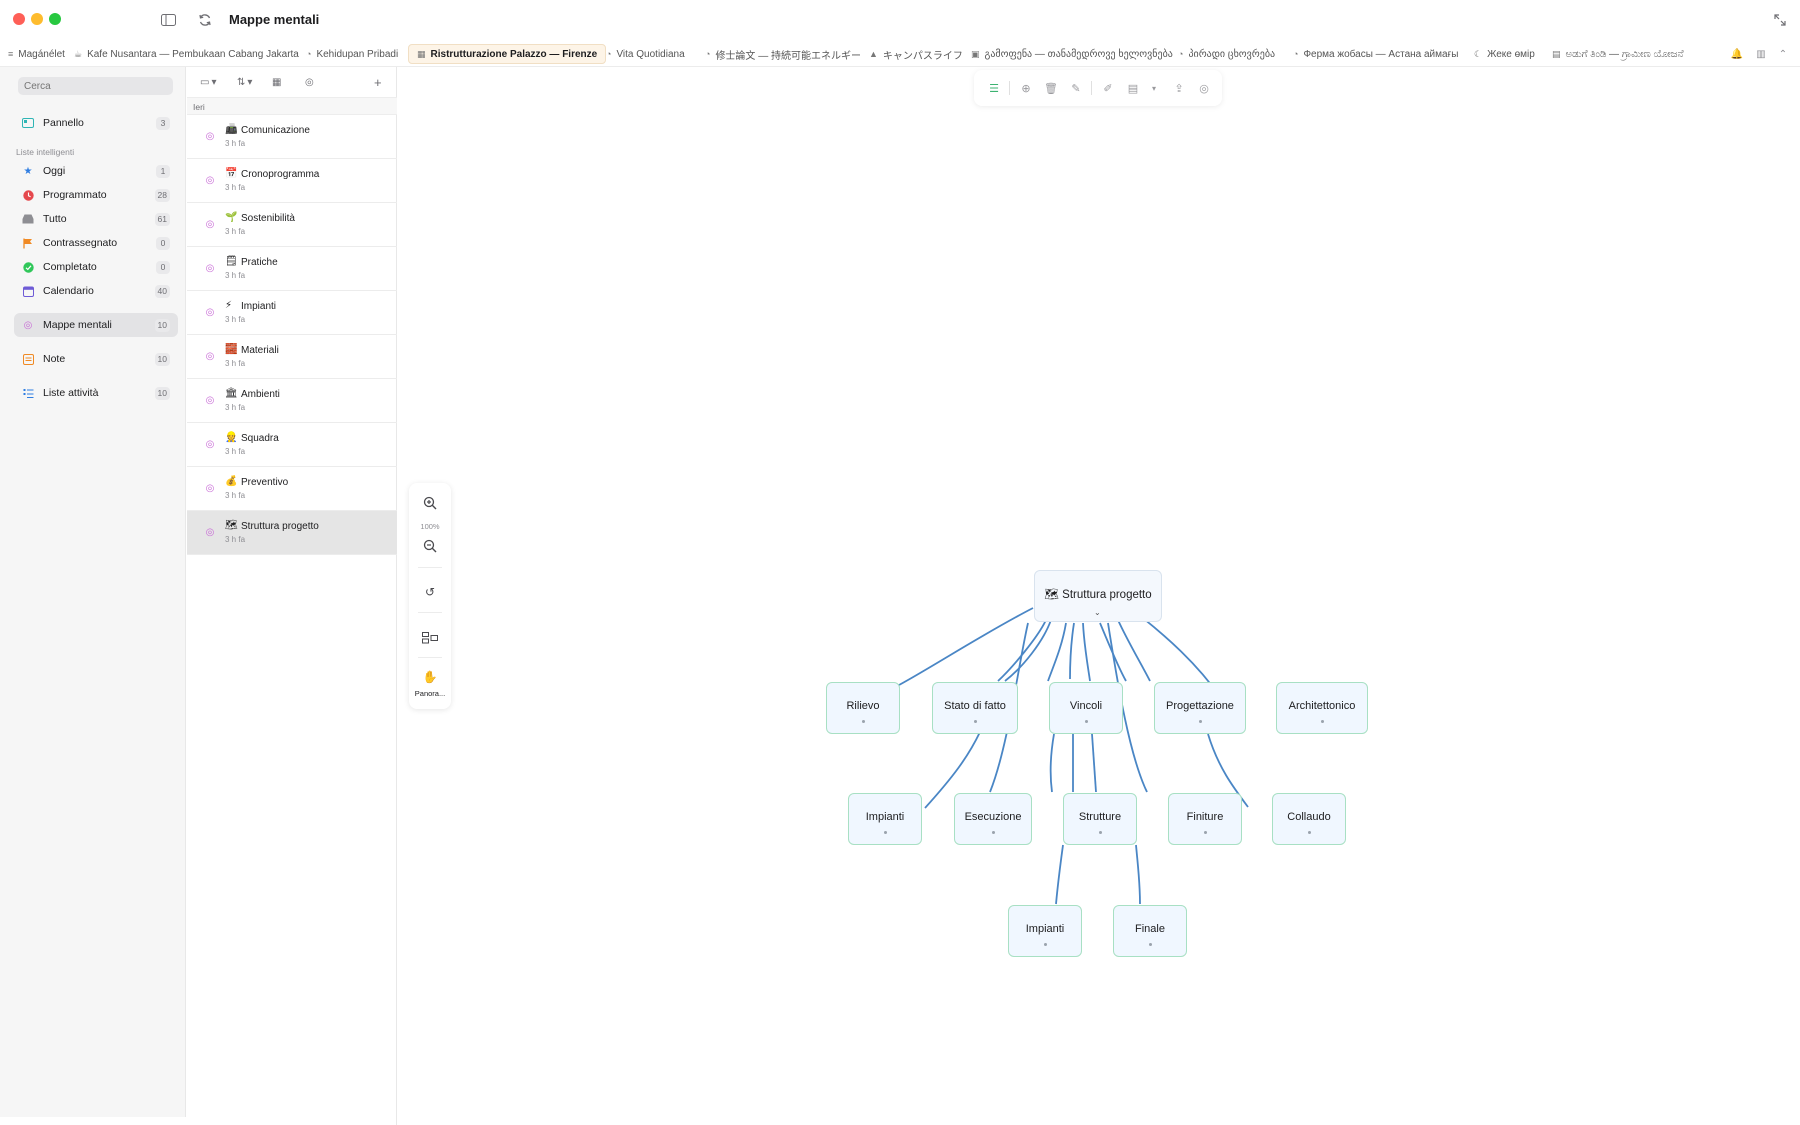 The height and width of the screenshot is (1125, 1800). Describe the element at coordinates (19, 19) in the screenshot. I see `close-window-button` at that location.